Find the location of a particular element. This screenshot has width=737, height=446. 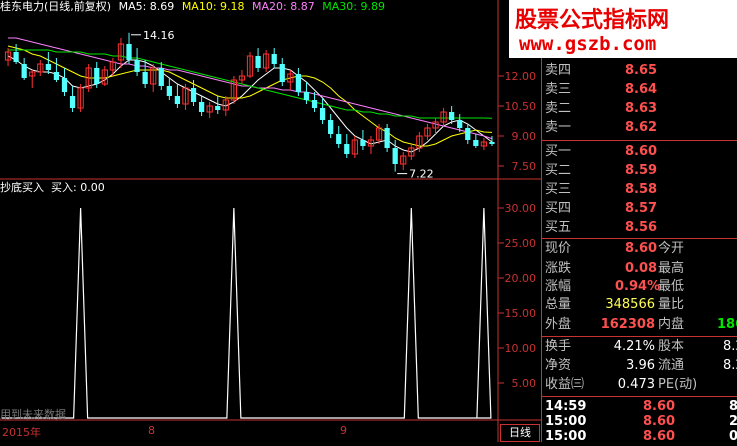

inner-label: 内盘 is located at coordinates (671, 324).